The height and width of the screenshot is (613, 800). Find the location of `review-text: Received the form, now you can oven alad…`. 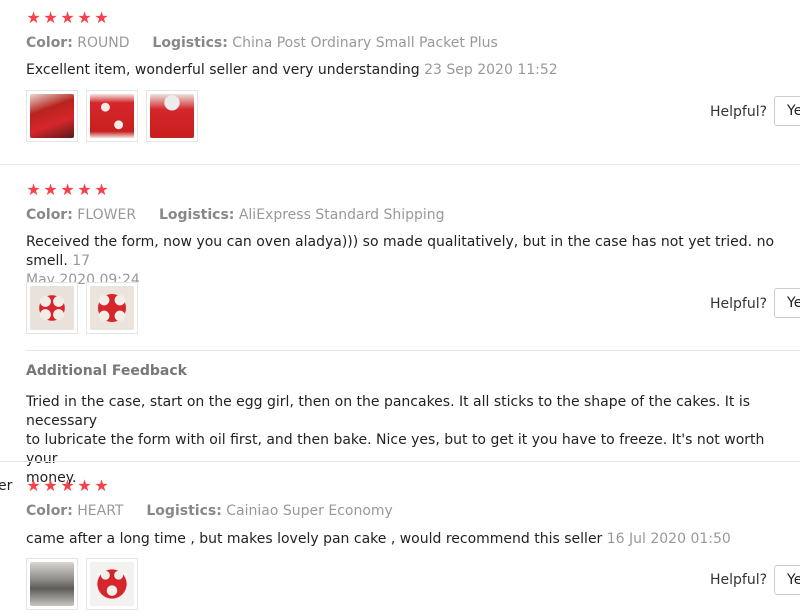

review-text: Received the form, now you can oven alad… is located at coordinates (411, 261).